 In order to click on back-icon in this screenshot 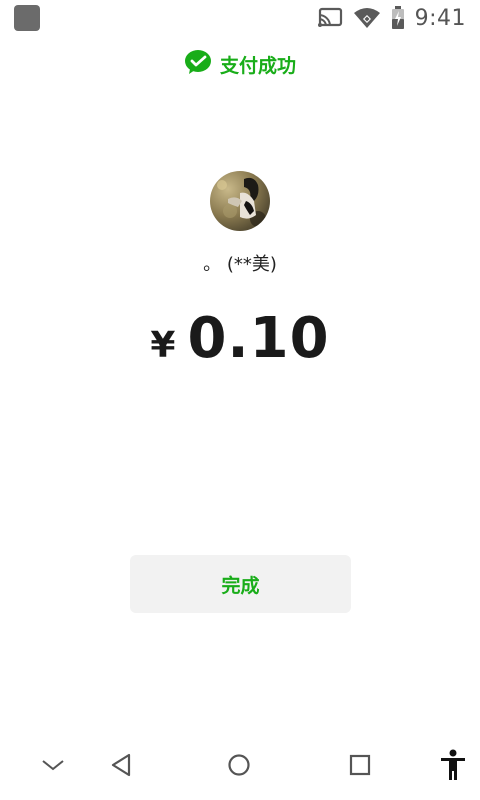, I will do `click(121, 765)`.